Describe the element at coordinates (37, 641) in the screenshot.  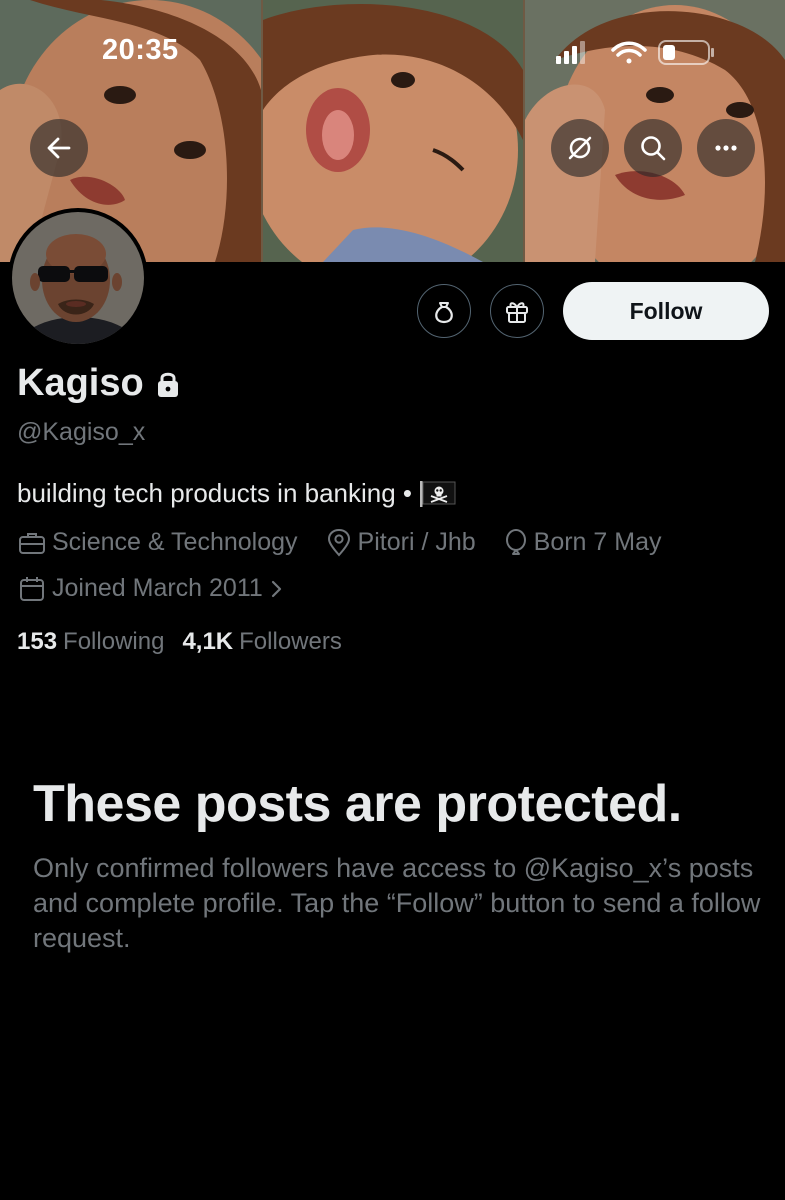
I see `following-count: 153` at that location.